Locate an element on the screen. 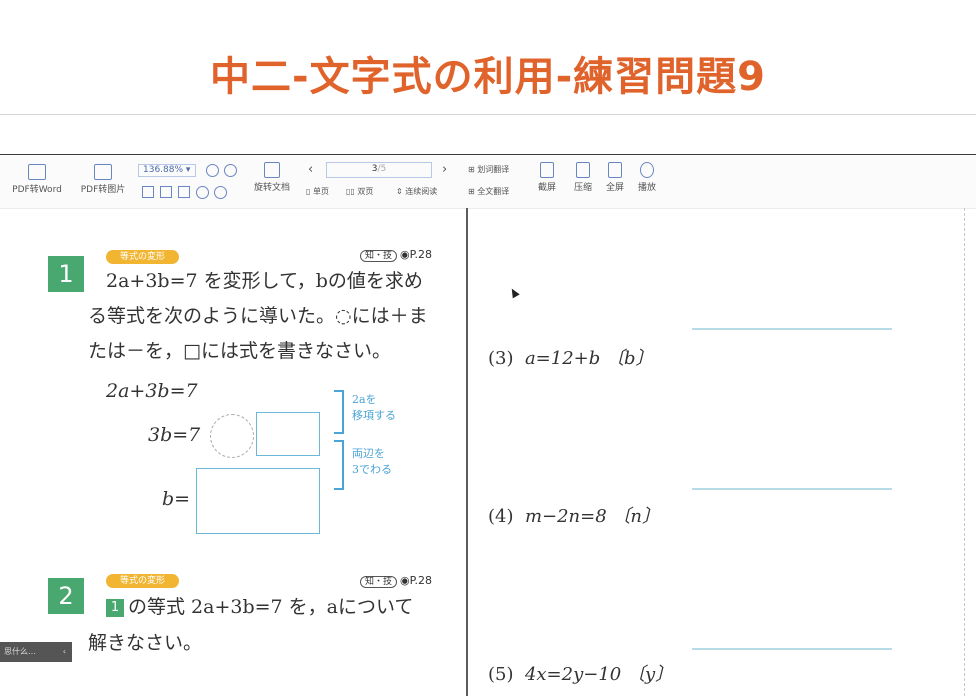  question-4-label: (4) is located at coordinates (501, 516).